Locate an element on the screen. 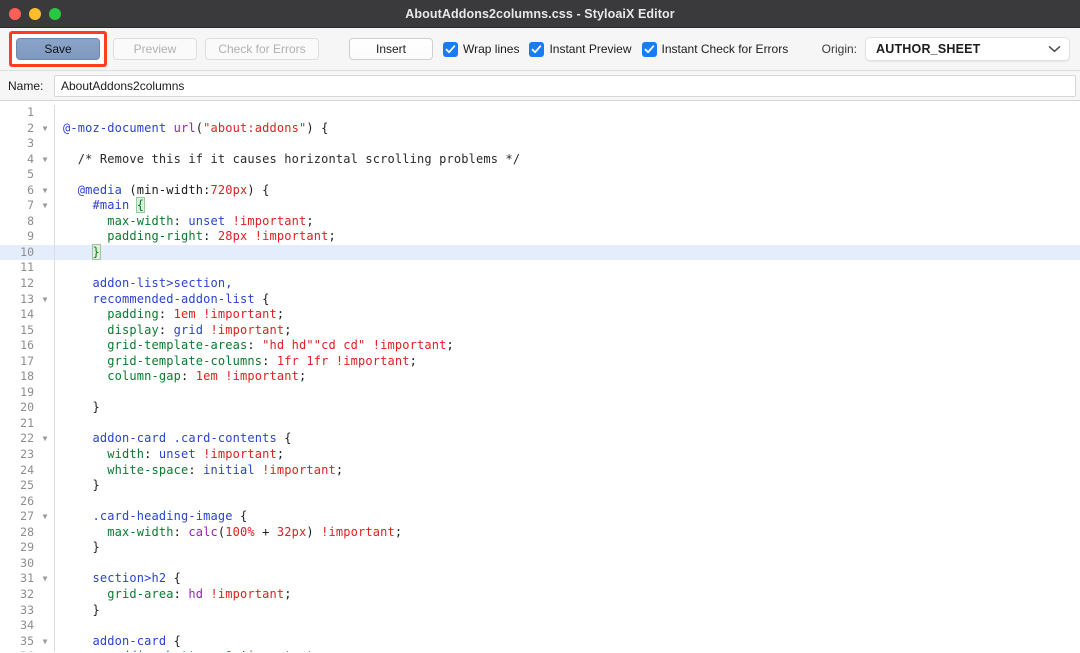 The width and height of the screenshot is (1080, 653). code-line: 33 } is located at coordinates (540, 610).